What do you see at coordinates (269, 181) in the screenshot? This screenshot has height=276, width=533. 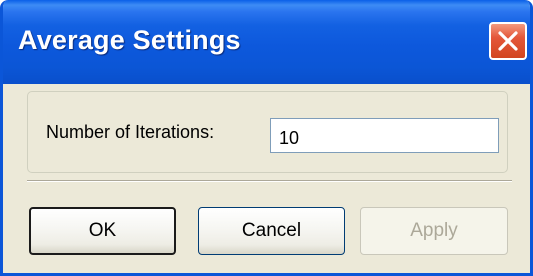 I see `separator` at bounding box center [269, 181].